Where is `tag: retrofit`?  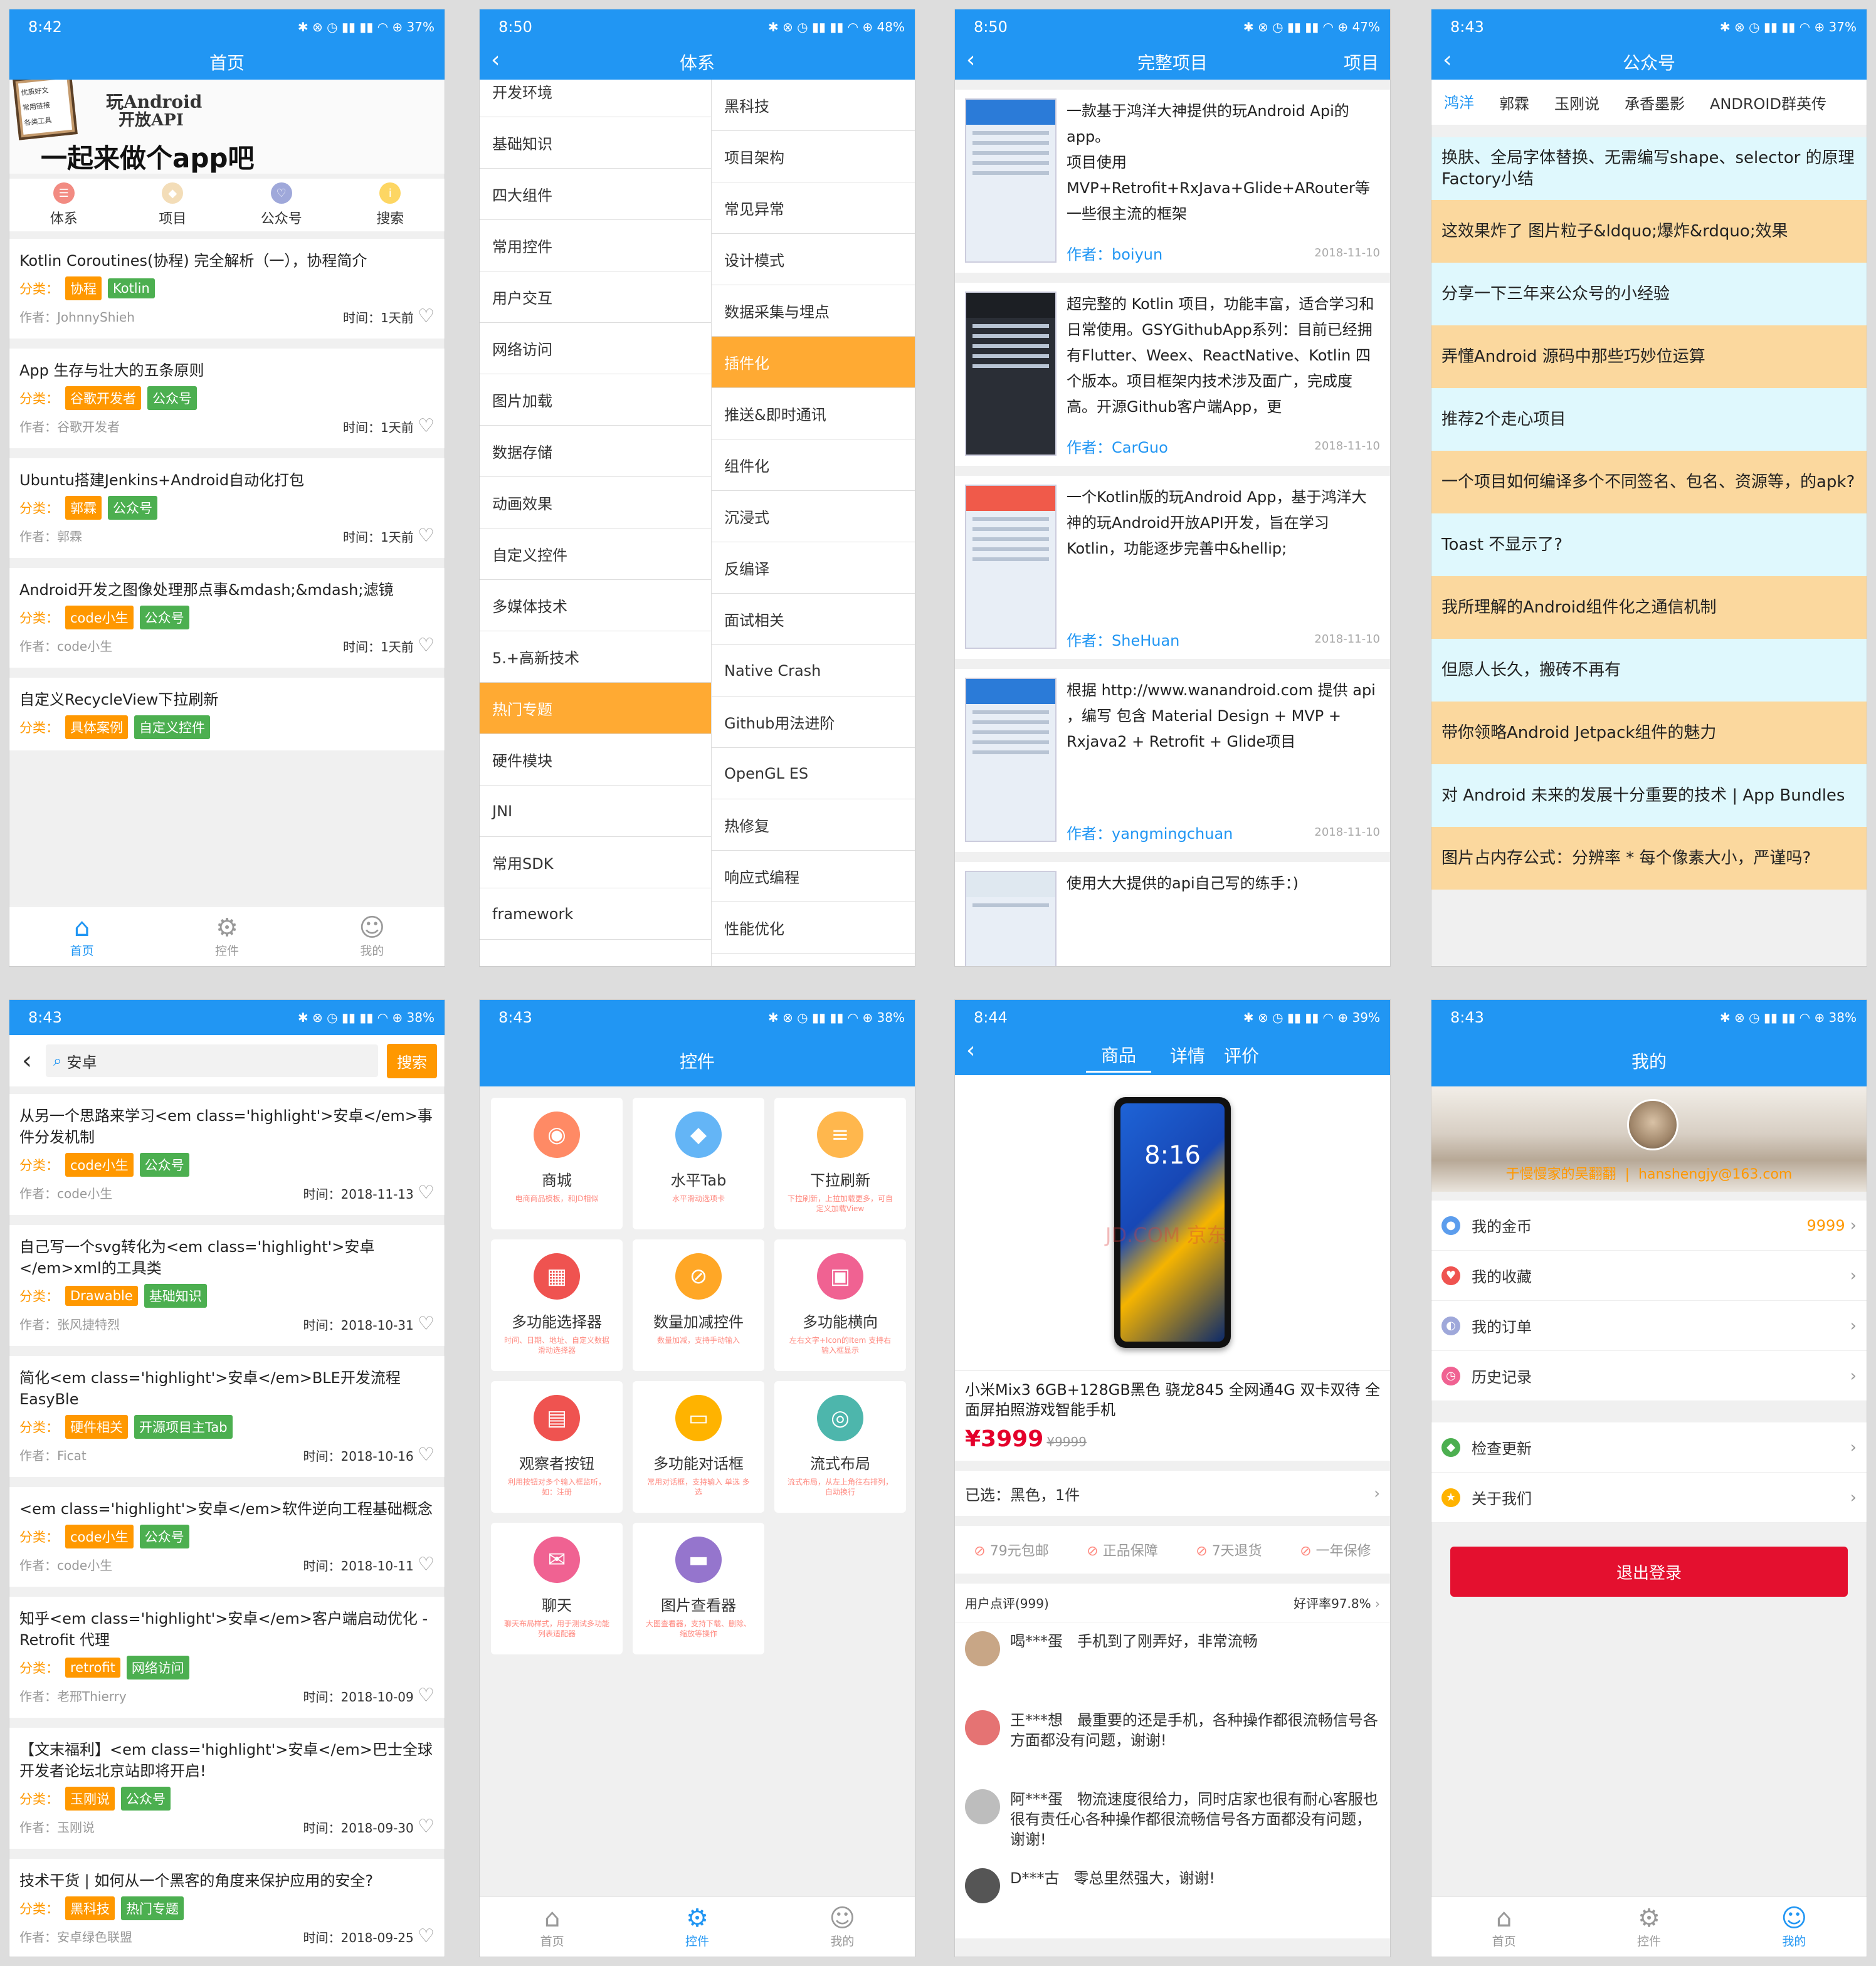
tag: retrofit is located at coordinates (92, 1668).